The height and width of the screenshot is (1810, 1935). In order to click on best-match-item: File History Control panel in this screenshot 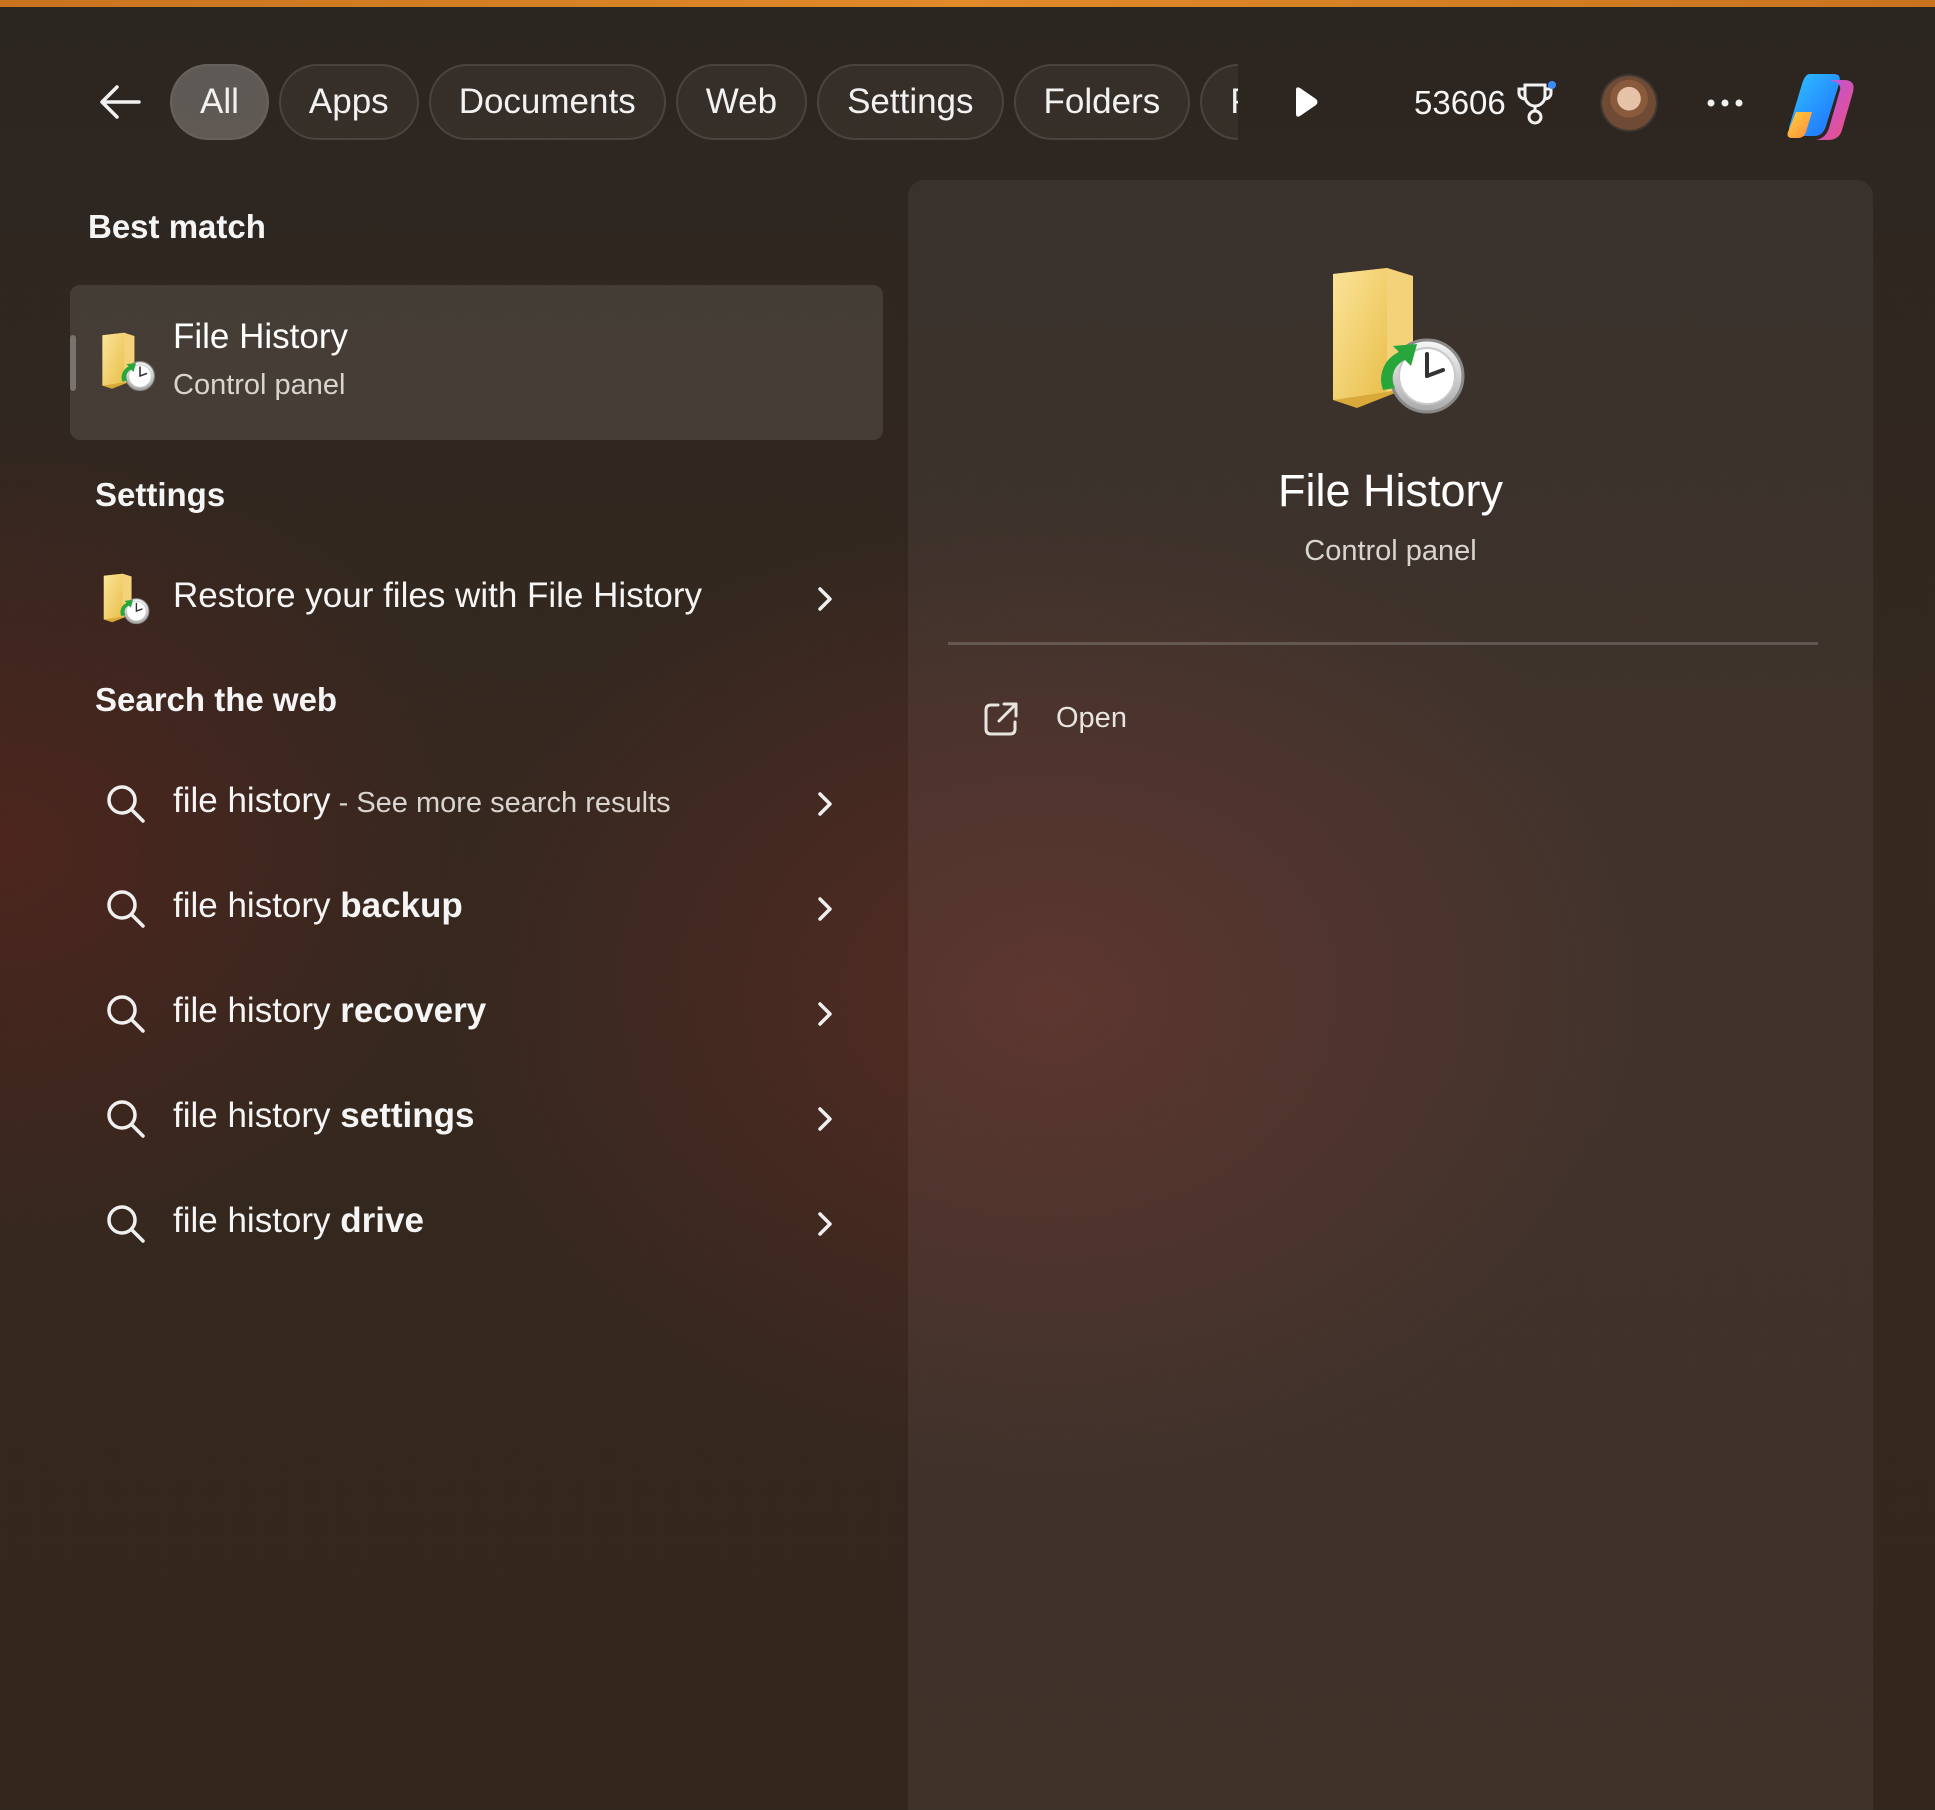, I will do `click(476, 362)`.